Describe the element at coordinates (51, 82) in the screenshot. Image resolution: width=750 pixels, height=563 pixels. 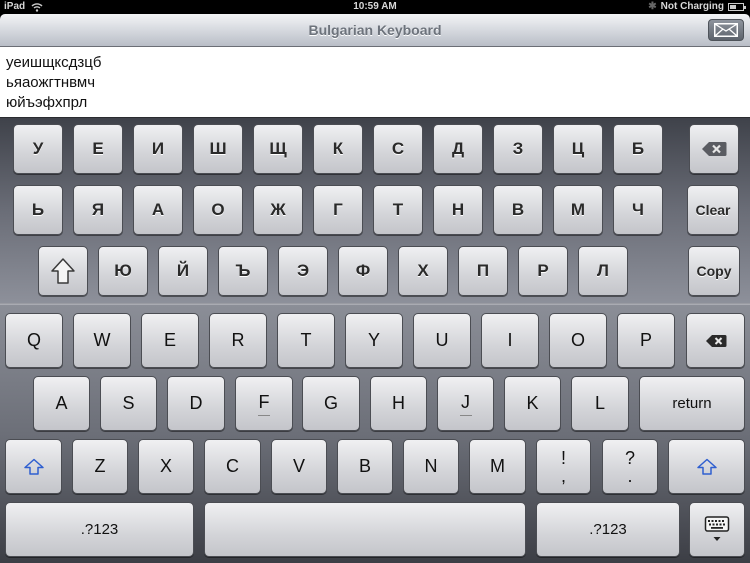
I see `text-line: ьяаожгтнвмч` at that location.